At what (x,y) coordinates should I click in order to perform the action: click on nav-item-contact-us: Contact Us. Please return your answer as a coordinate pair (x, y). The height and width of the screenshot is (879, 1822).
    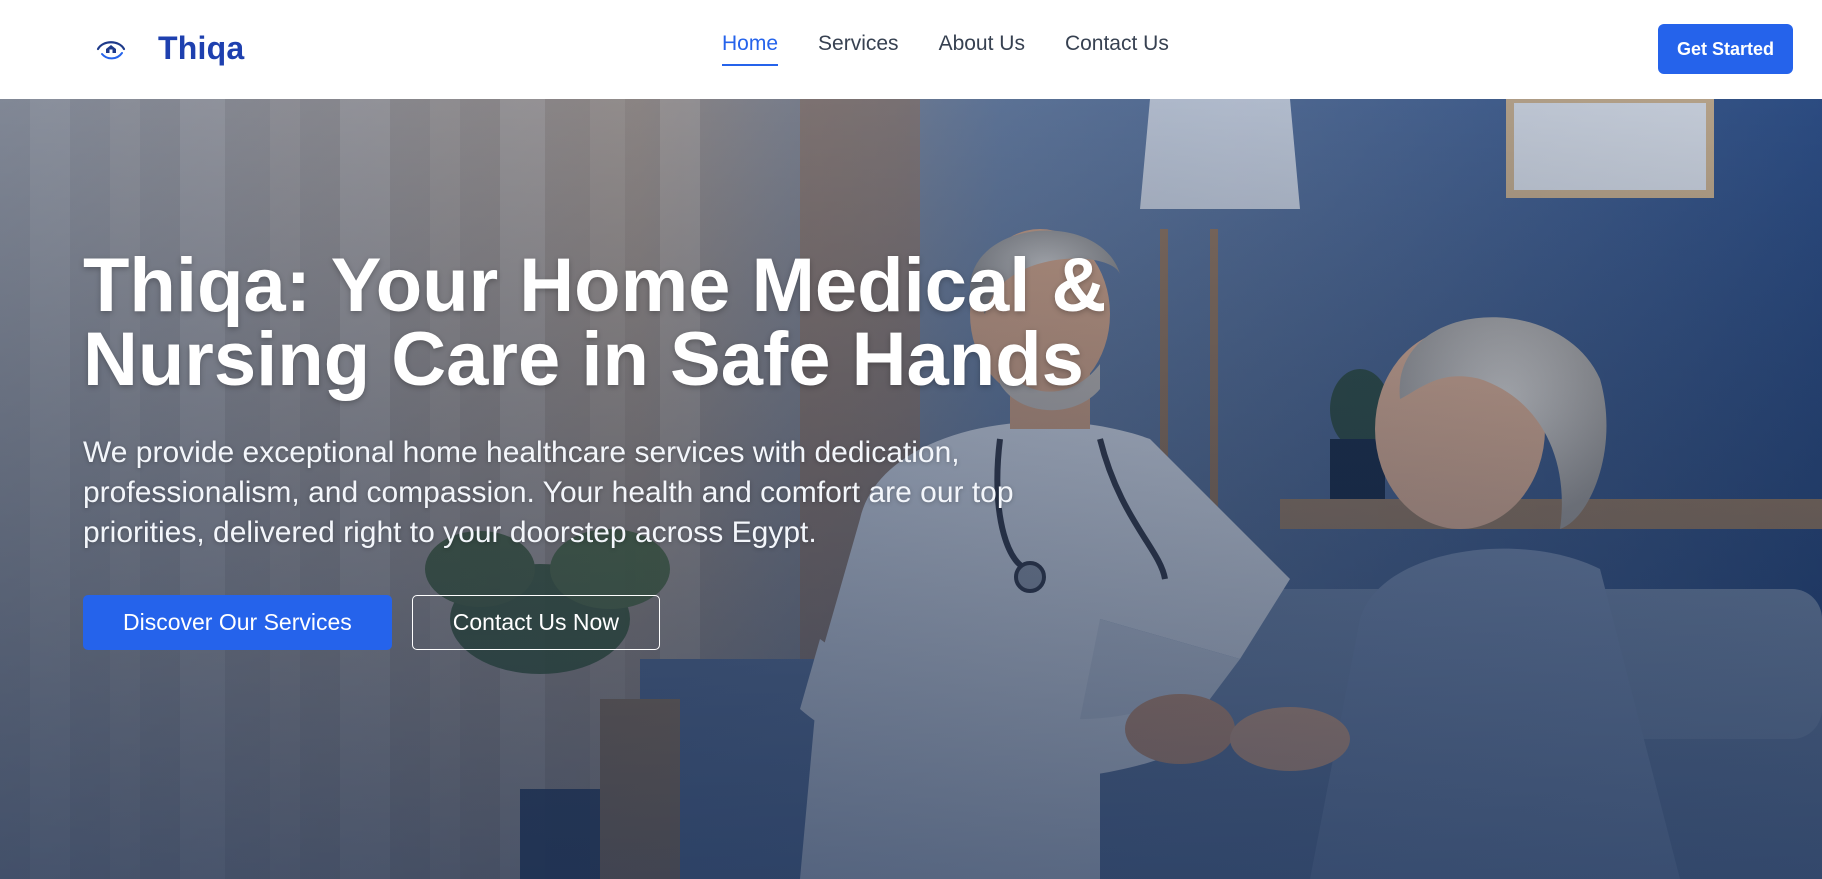
    Looking at the image, I should click on (1117, 49).